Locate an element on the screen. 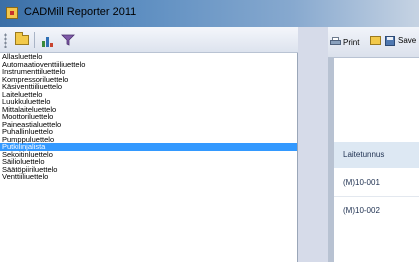  open-report-icon is located at coordinates (375, 40).